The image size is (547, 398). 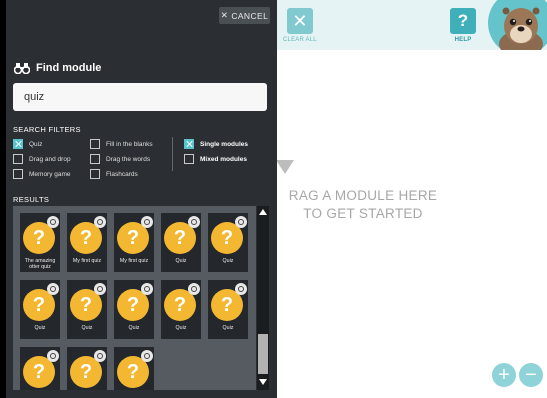 I want to click on zoom-out-button: −, so click(x=531, y=375).